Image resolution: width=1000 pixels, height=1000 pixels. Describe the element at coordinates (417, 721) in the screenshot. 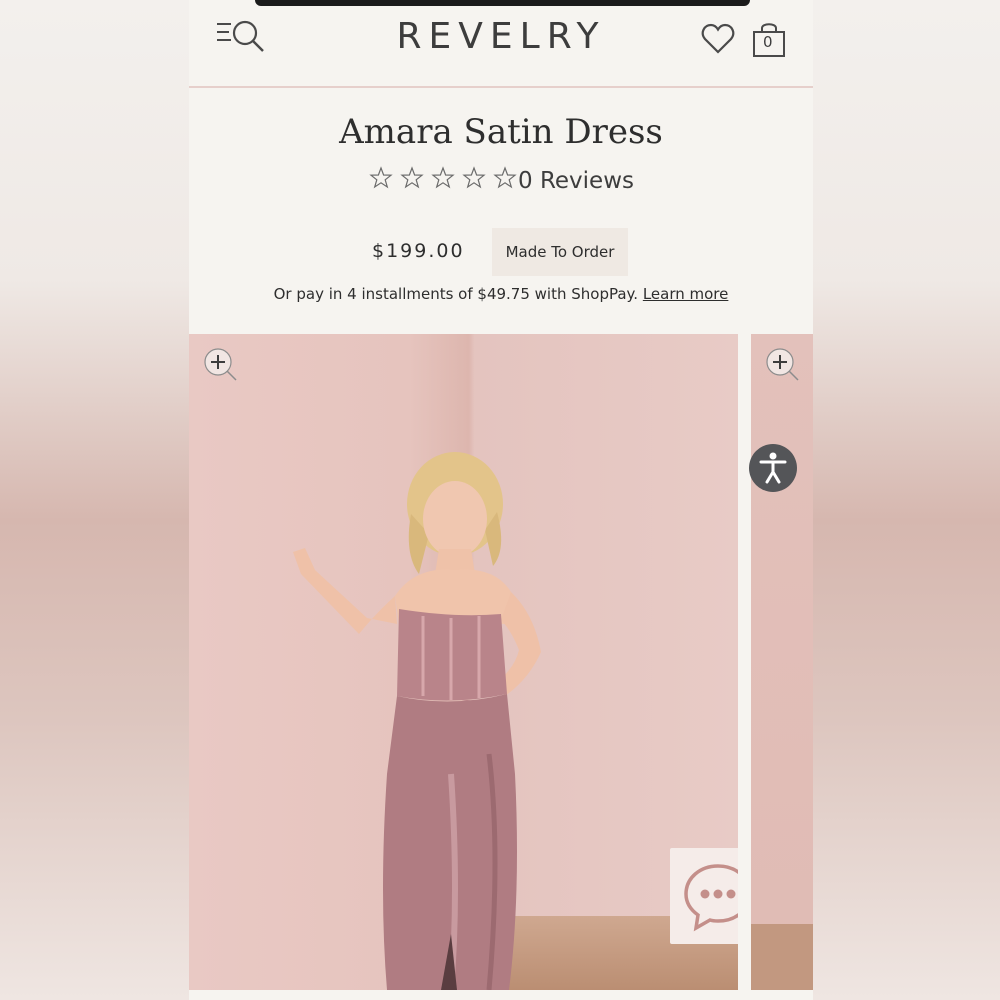

I see `model-photo` at that location.